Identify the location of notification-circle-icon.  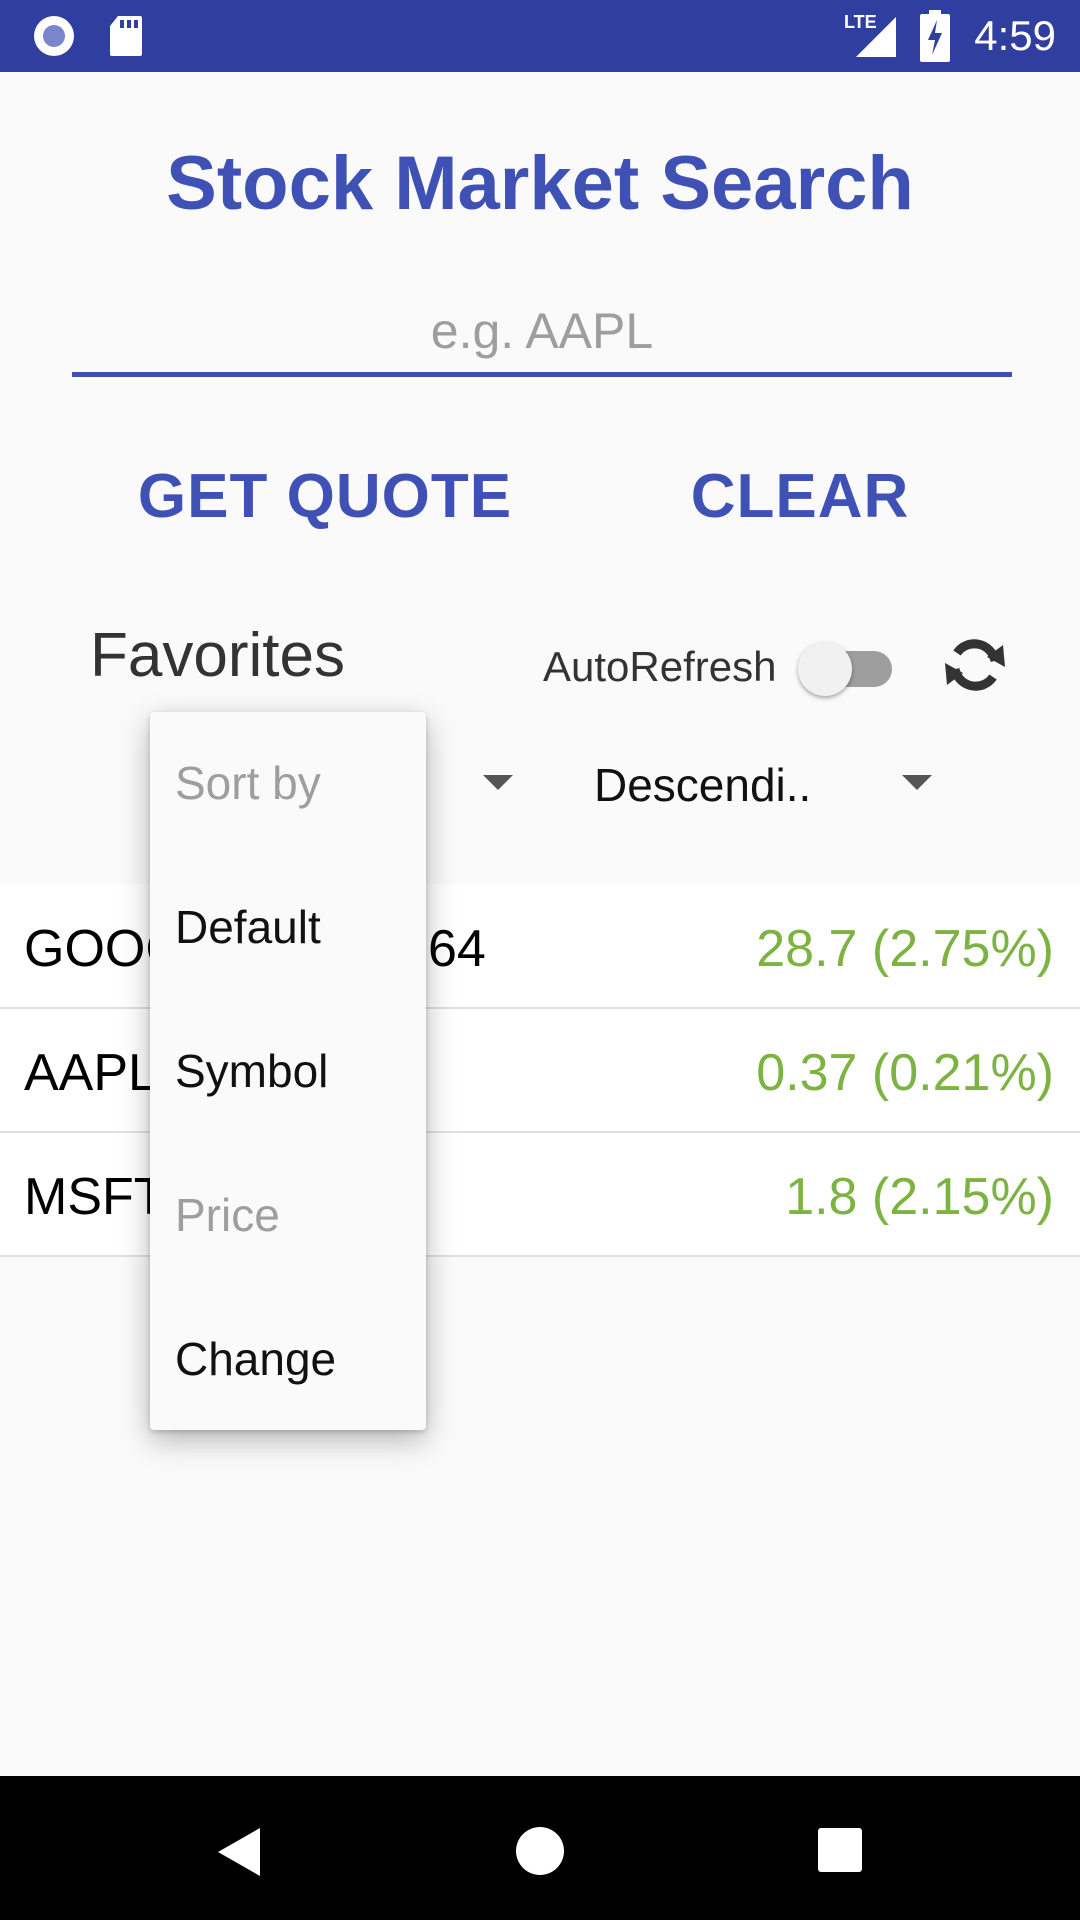
(54, 36).